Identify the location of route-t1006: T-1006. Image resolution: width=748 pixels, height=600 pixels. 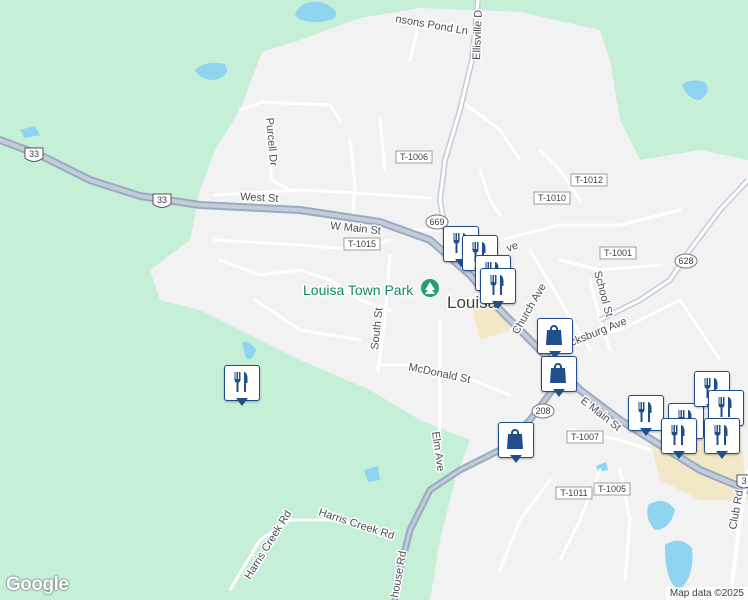
(414, 157).